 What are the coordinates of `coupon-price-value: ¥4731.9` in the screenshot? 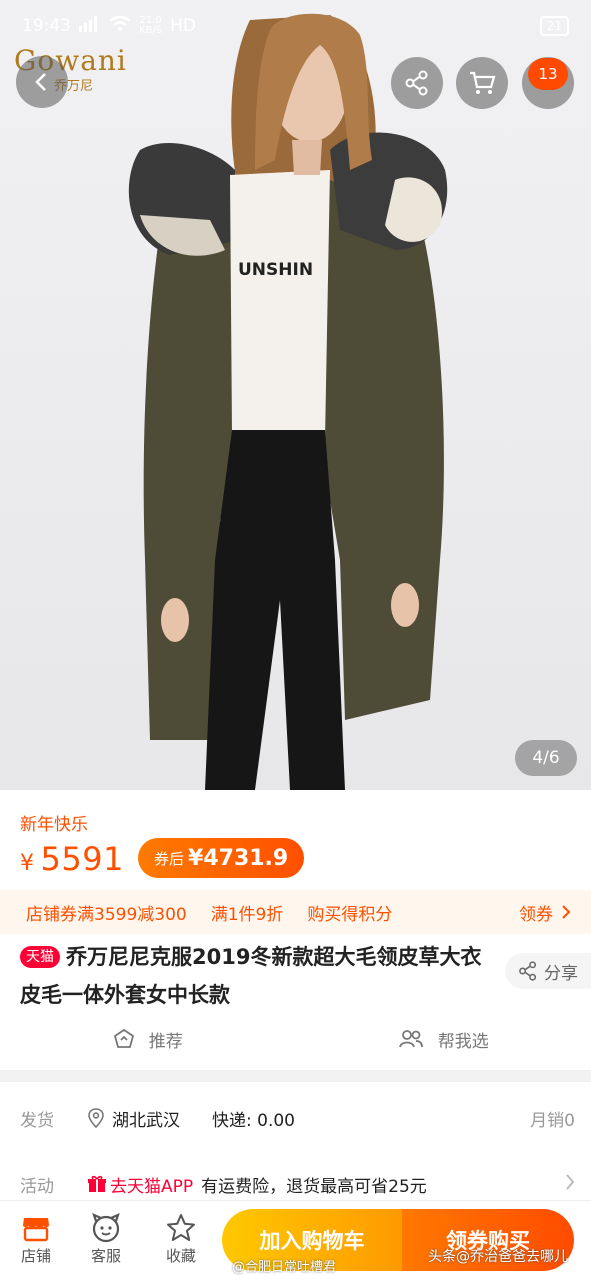 It's located at (238, 858).